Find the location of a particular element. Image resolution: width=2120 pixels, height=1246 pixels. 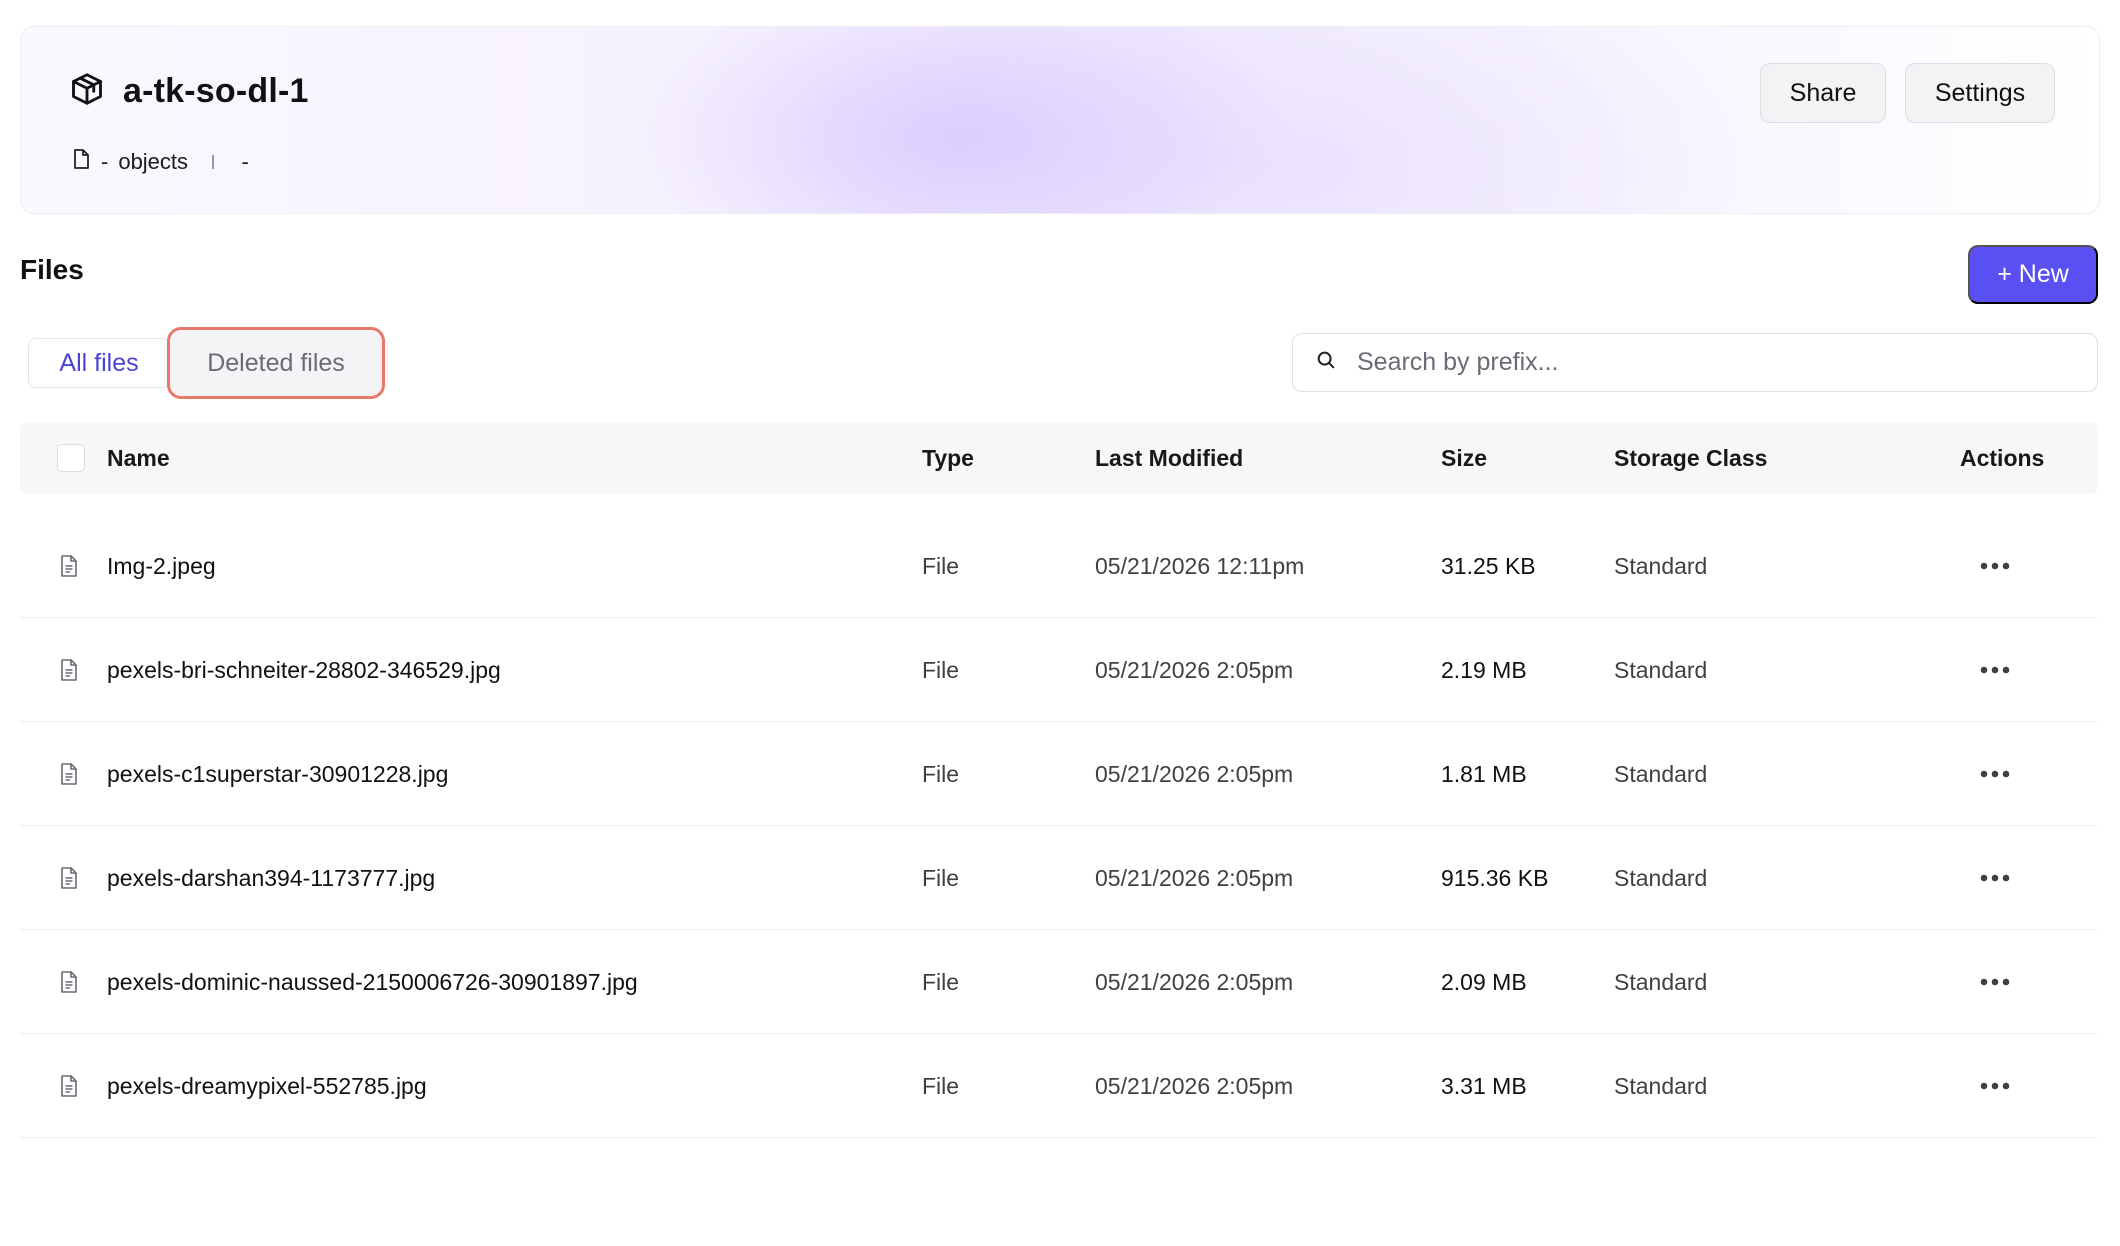

file-size: 31.25 KB is located at coordinates (1488, 565).